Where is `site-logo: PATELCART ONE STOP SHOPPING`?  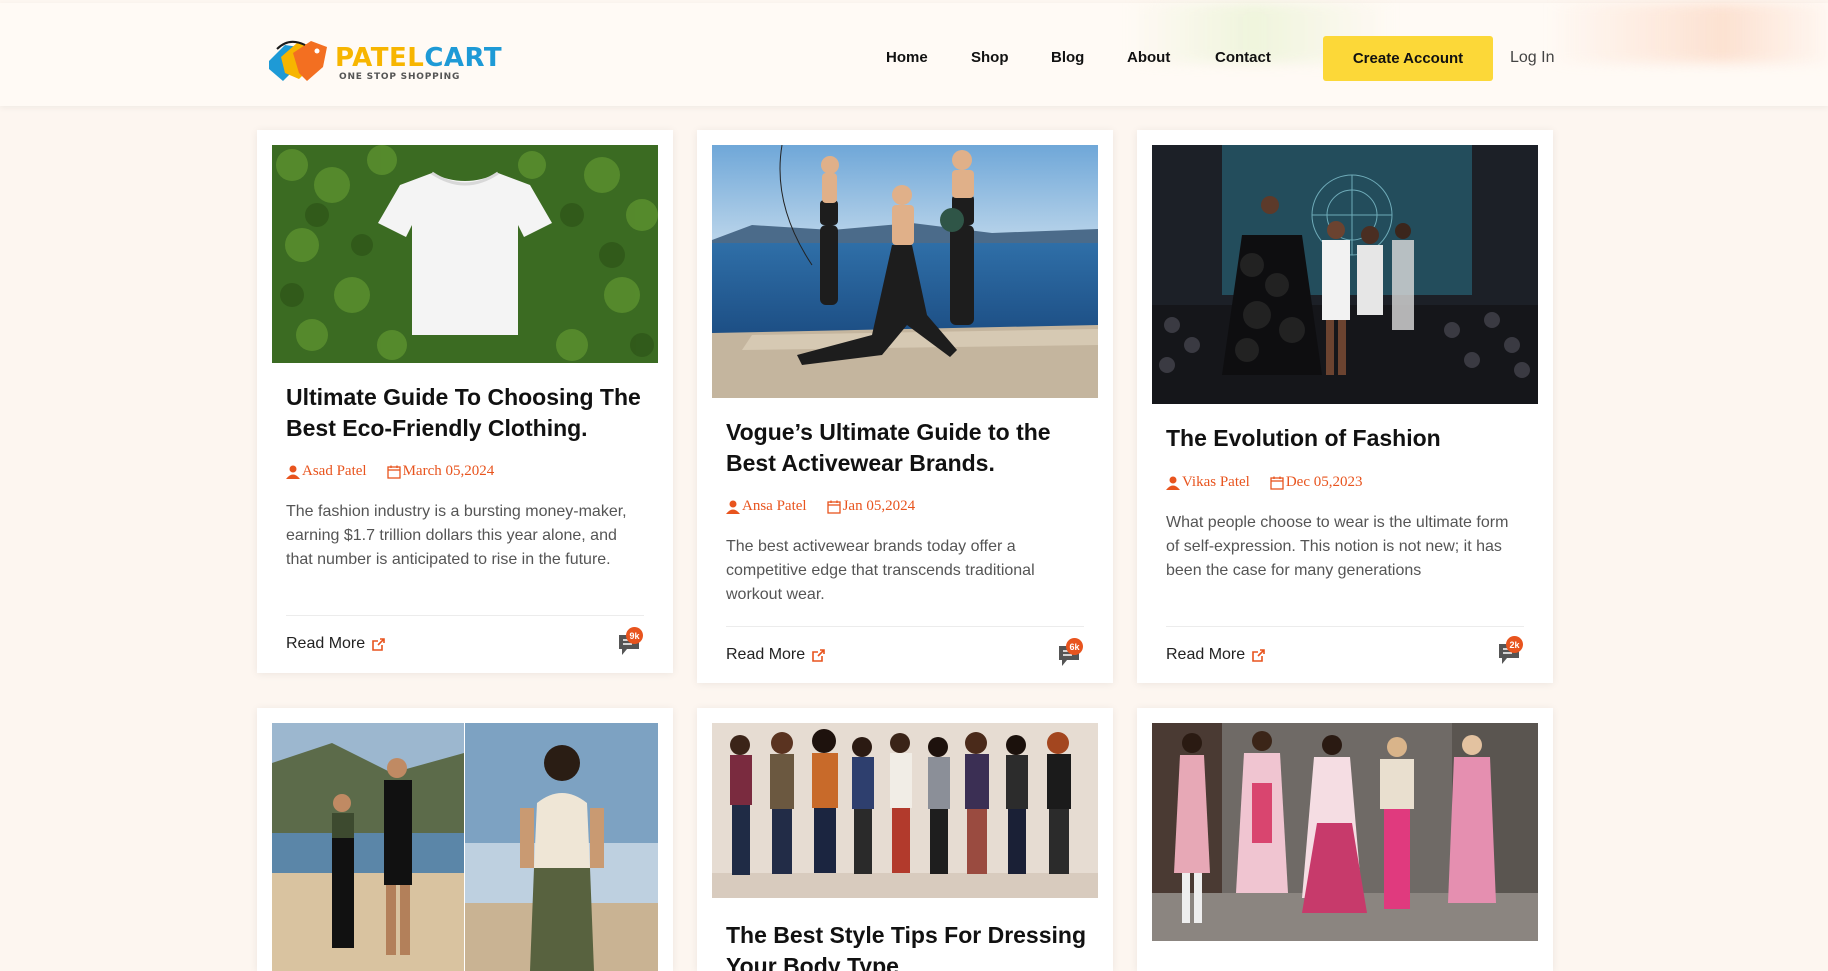 site-logo: PATELCART ONE STOP SHOPPING is located at coordinates (383, 61).